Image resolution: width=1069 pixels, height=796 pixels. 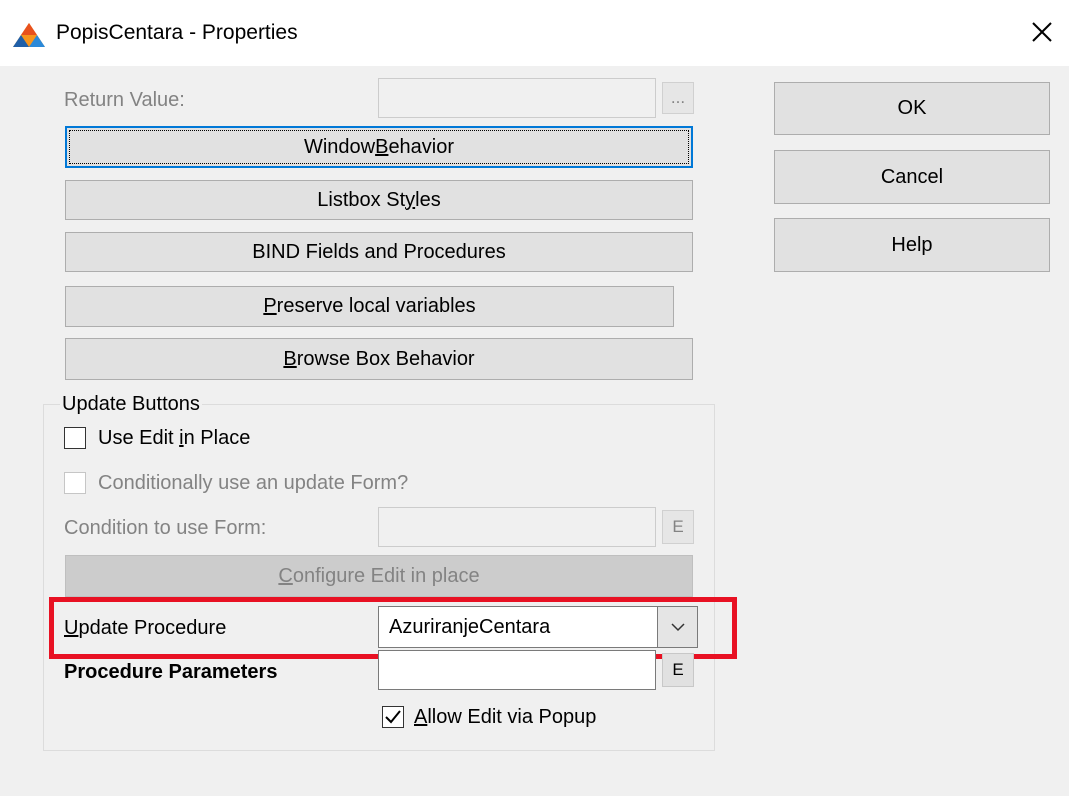 I want to click on window-behavior-label-pre: Window, so click(x=339, y=146).